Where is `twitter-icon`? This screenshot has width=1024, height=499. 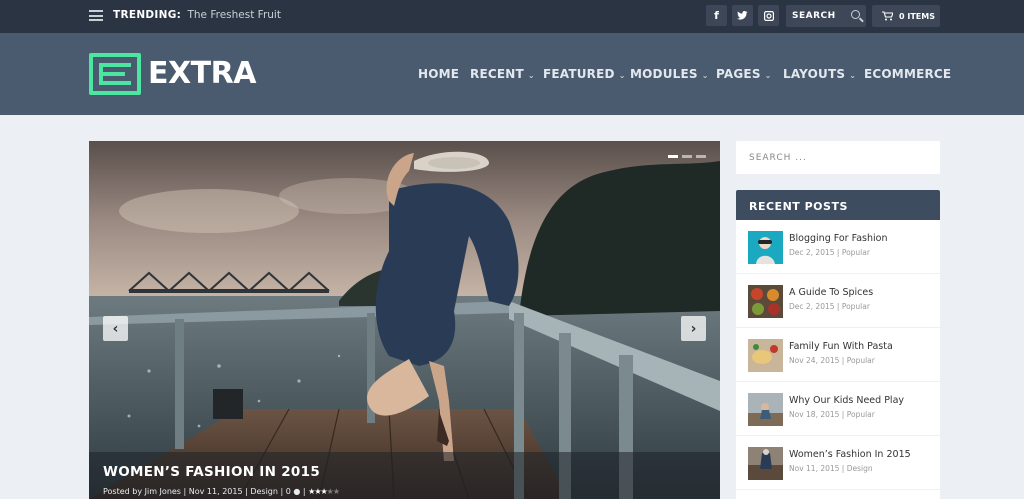 twitter-icon is located at coordinates (742, 15).